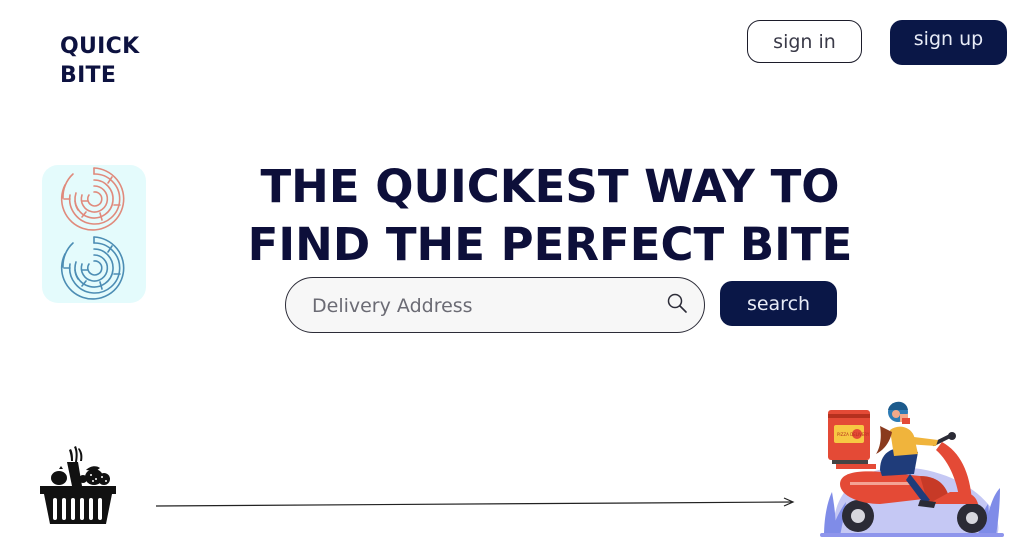  I want to click on search-box, so click(495, 305).